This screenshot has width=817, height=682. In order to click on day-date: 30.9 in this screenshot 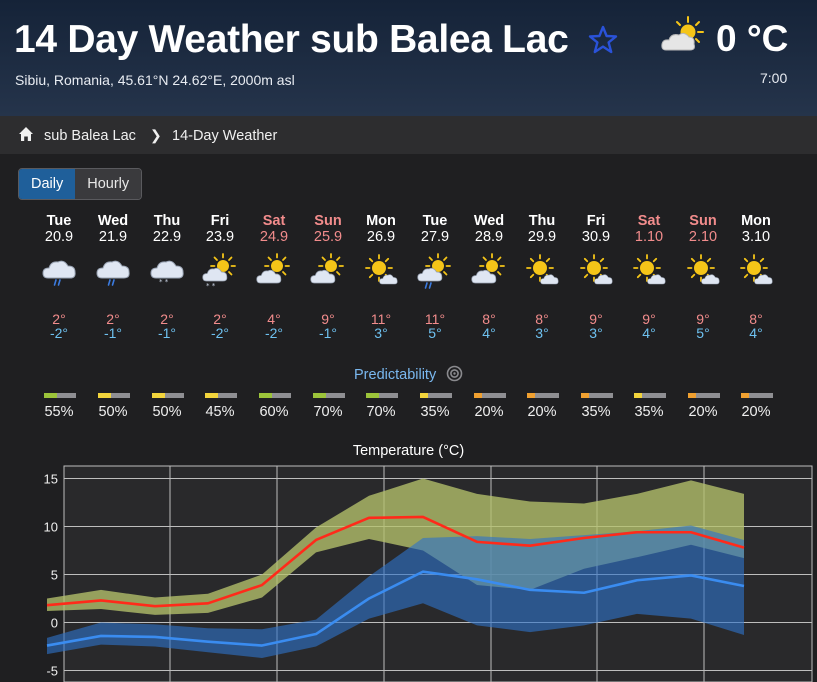, I will do `click(596, 237)`.